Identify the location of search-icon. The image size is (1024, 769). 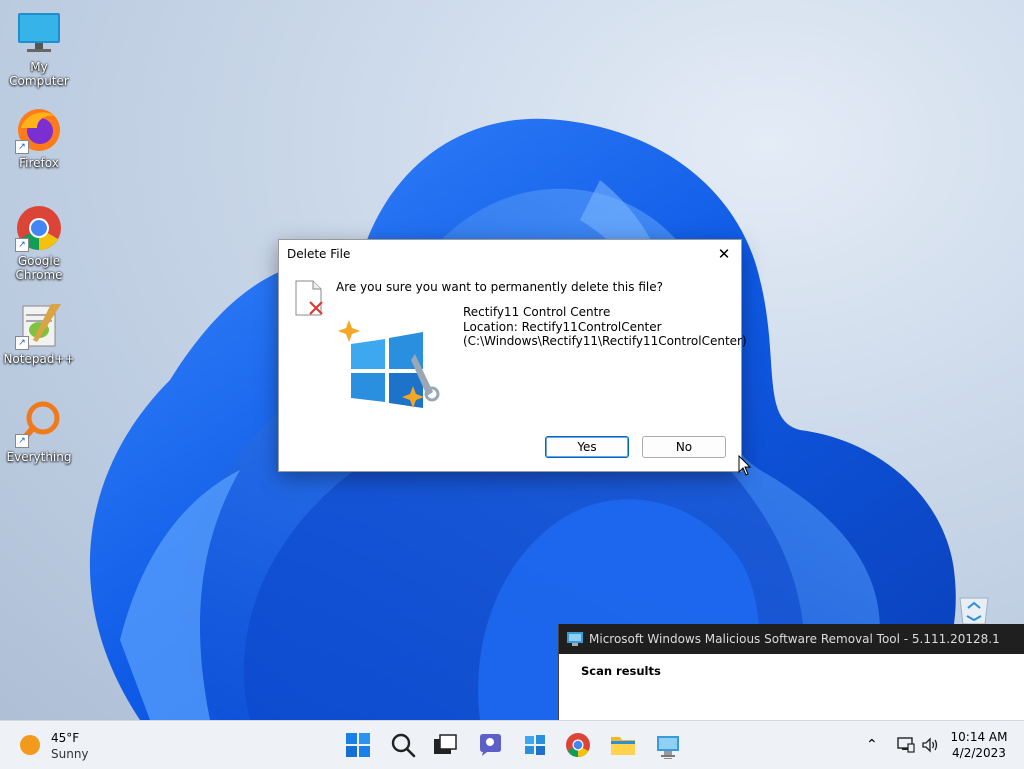
(403, 745).